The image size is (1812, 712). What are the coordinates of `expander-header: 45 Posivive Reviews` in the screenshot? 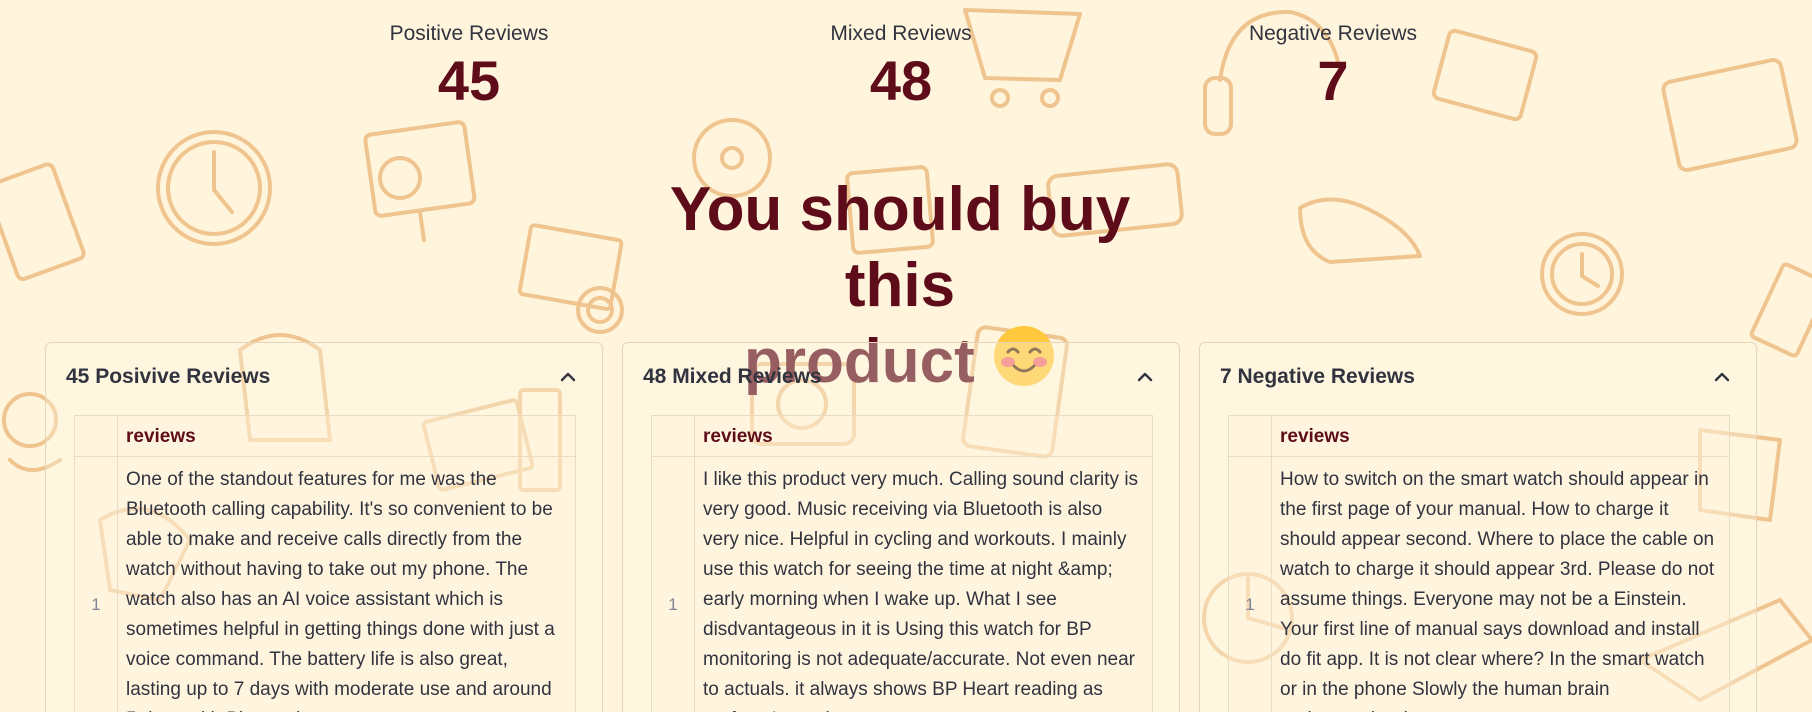 It's located at (324, 377).